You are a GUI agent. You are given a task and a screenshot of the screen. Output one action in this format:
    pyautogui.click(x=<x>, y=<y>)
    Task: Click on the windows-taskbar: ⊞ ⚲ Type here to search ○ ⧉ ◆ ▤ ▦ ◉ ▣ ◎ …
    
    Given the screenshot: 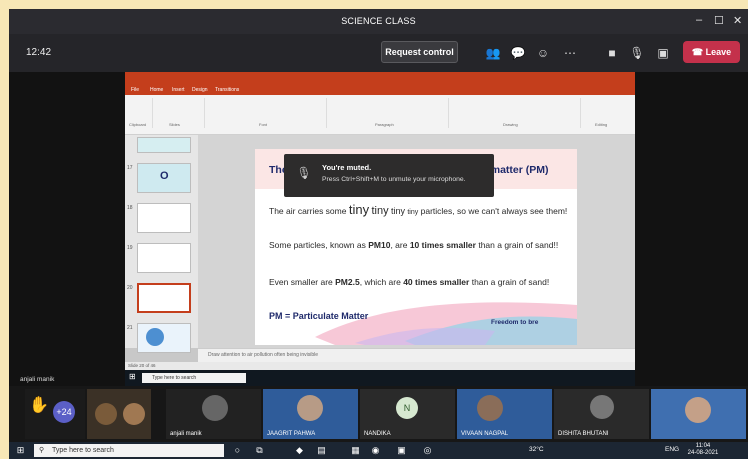 What is the action you would take?
    pyautogui.click(x=378, y=450)
    